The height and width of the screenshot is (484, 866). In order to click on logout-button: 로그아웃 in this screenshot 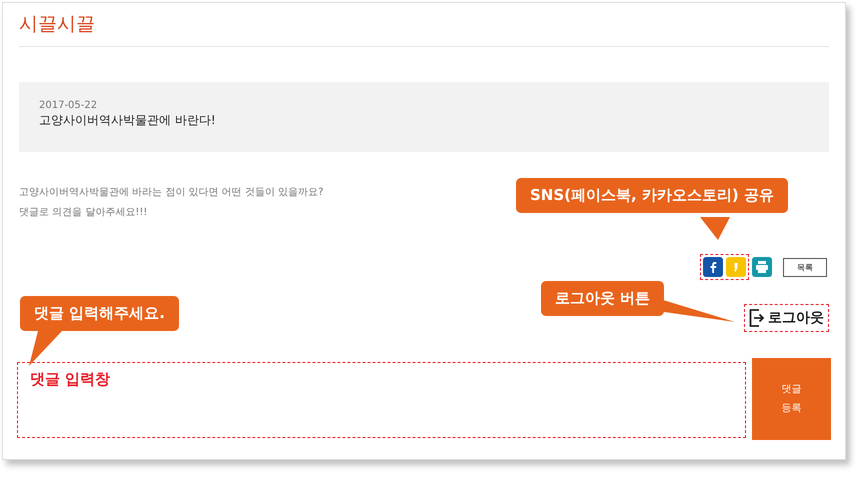, I will do `click(786, 318)`.